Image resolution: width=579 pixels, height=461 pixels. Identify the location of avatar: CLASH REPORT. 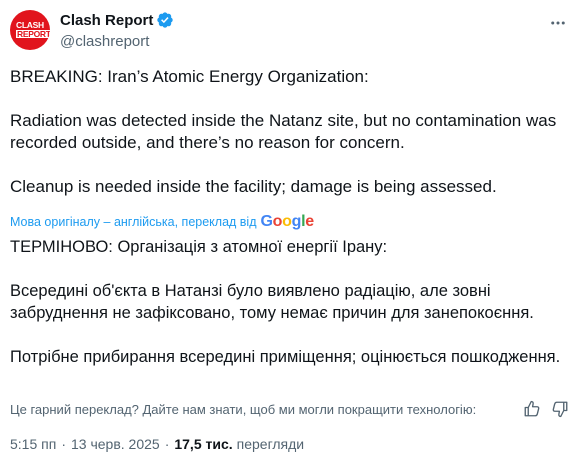
(30, 30).